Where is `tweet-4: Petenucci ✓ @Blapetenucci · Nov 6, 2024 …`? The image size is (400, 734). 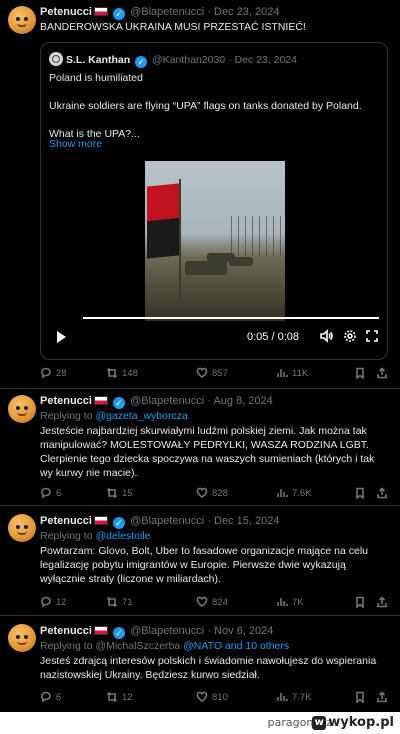 tweet-4: Petenucci ✓ @Blapetenucci · Nov 6, 2024 … is located at coordinates (200, 663).